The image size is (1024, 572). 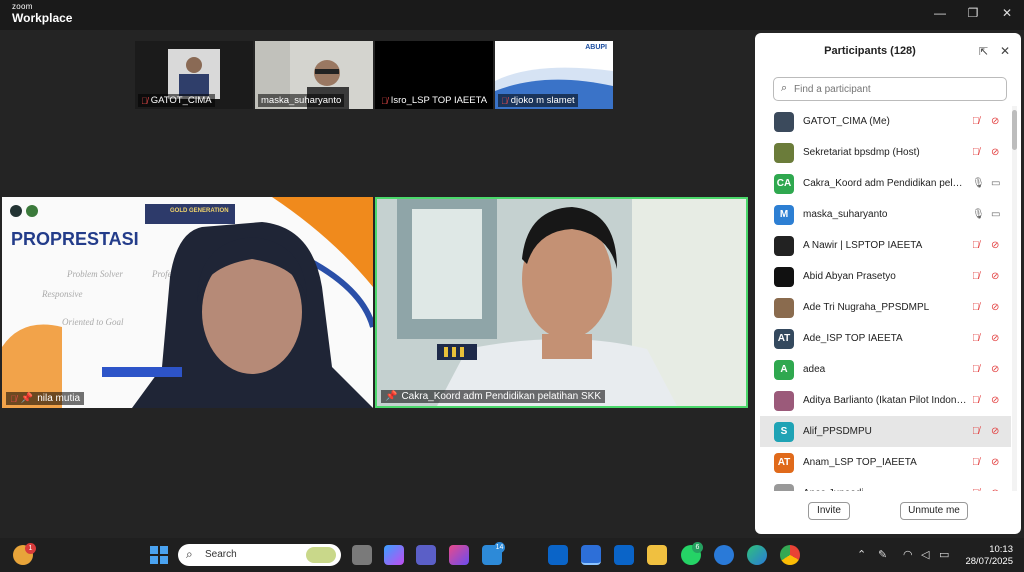 I want to click on participant-search: ⌕, so click(x=890, y=89).